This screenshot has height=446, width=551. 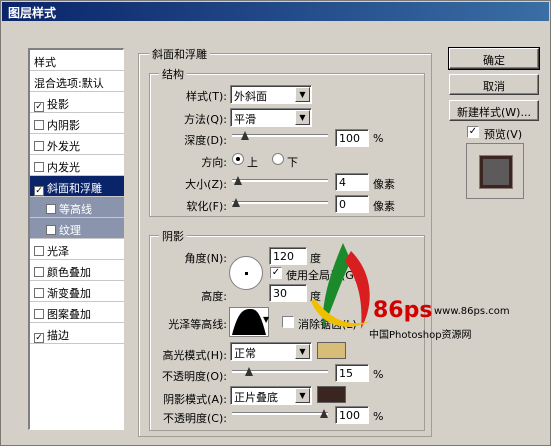 I want to click on depth-label: 深度(D):, so click(x=205, y=140).